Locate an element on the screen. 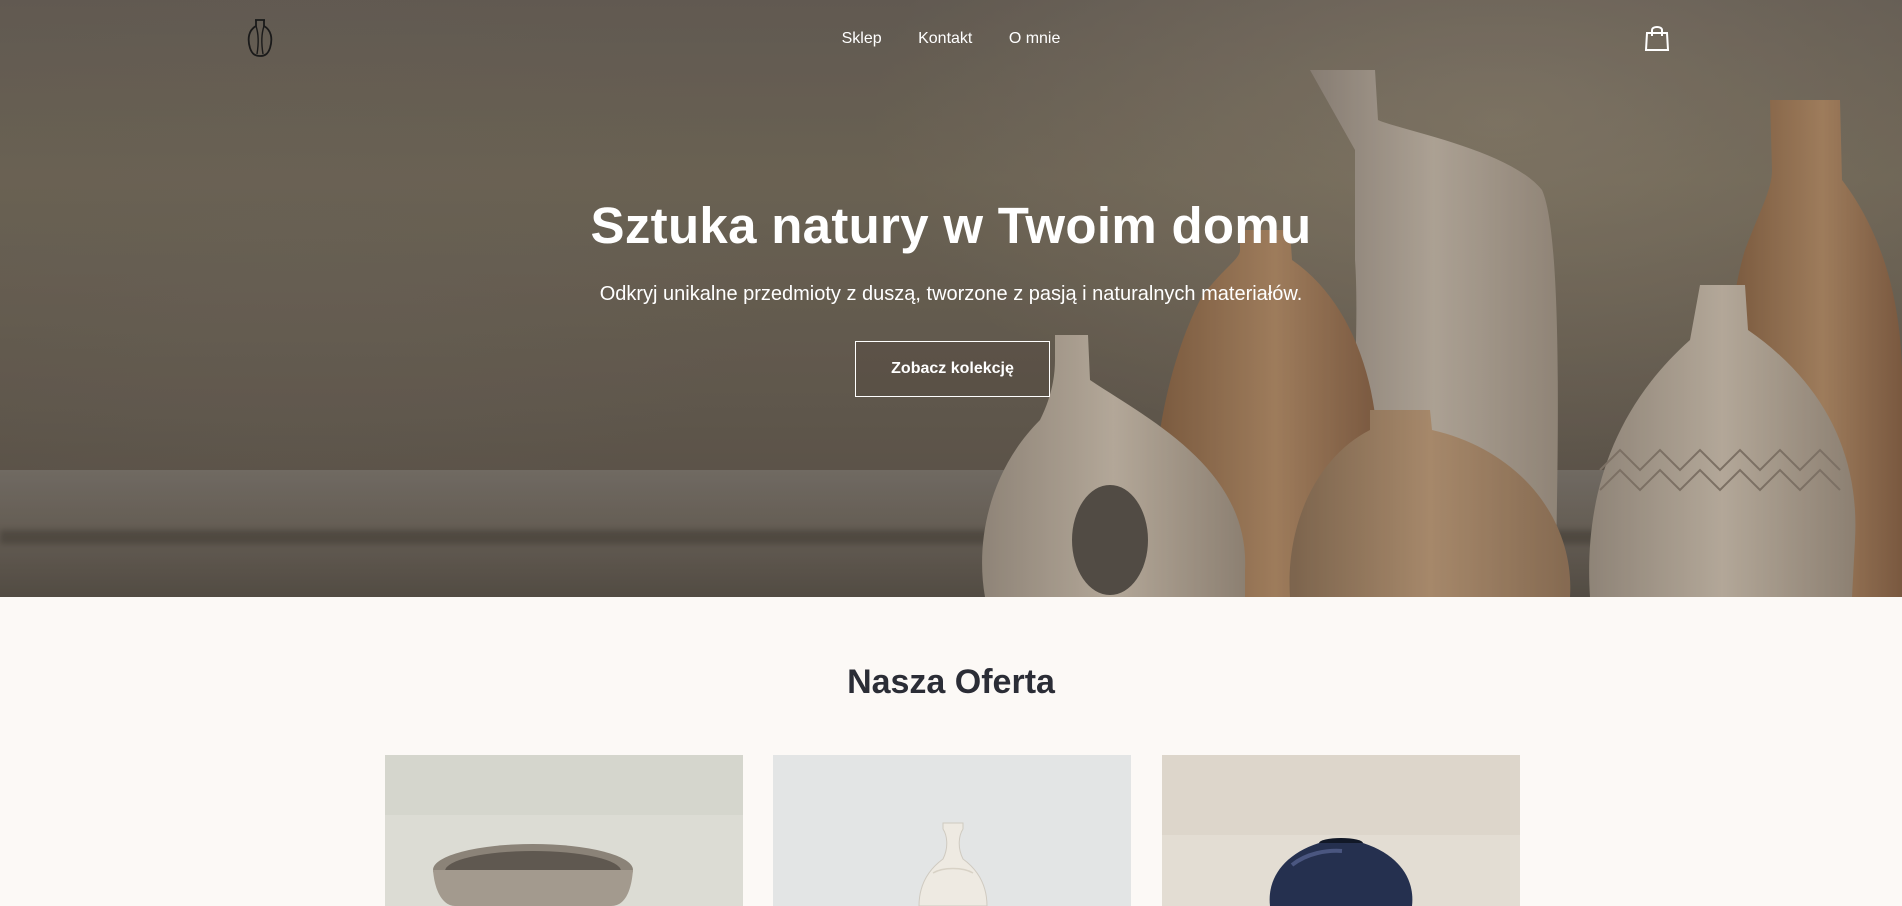  product-image-navy-vase is located at coordinates (1341, 830).